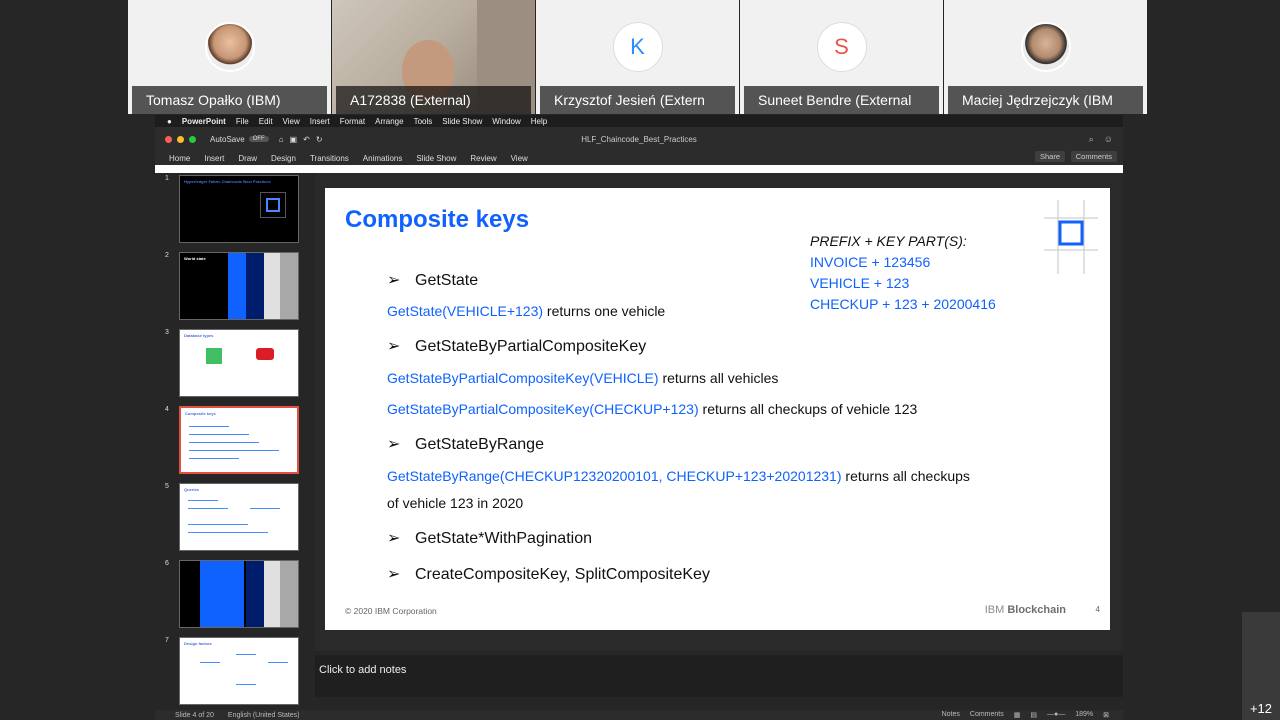 The width and height of the screenshot is (1280, 720). What do you see at coordinates (294, 139) in the screenshot?
I see `save-icon: ▣` at bounding box center [294, 139].